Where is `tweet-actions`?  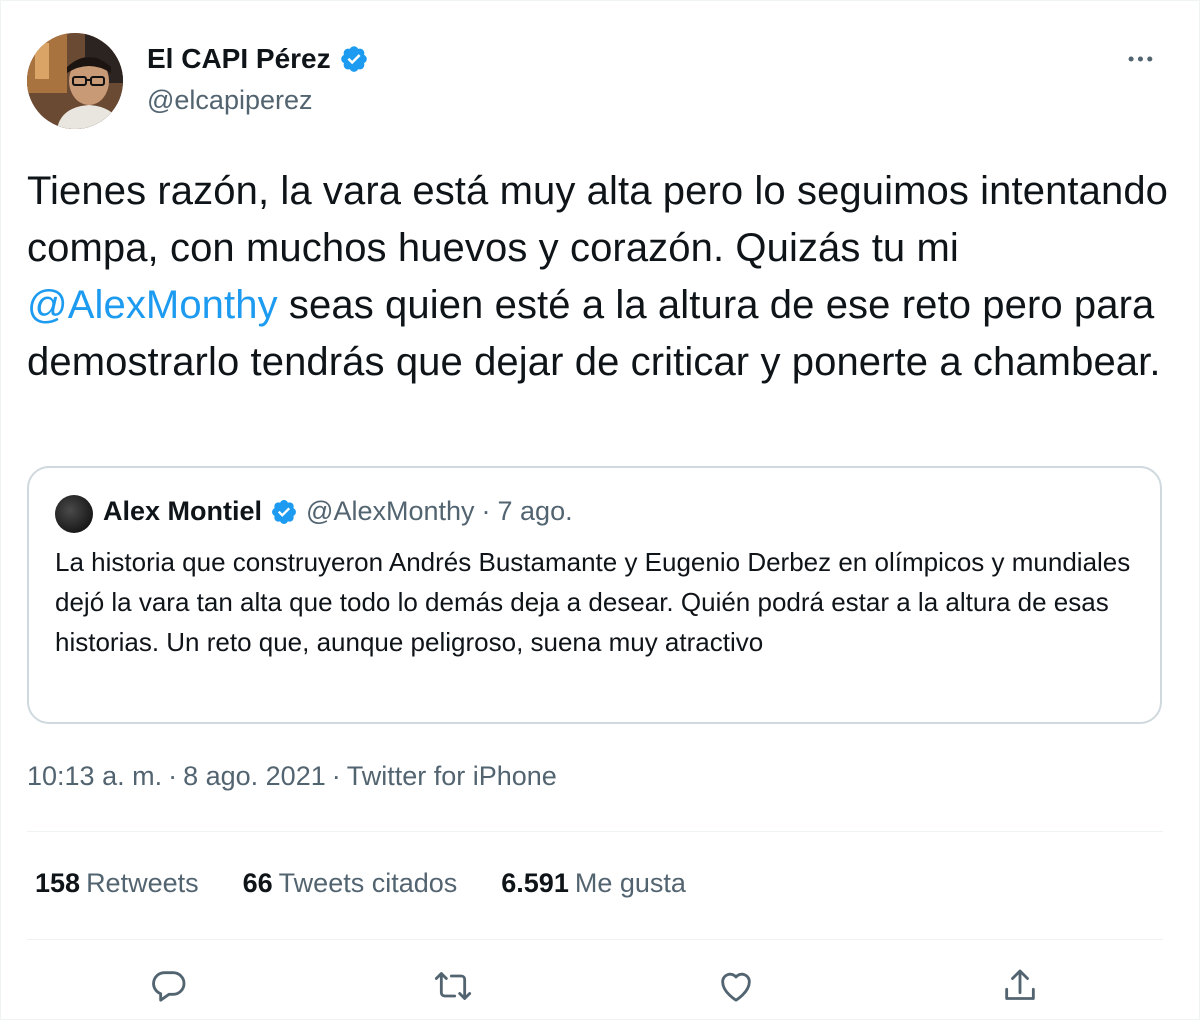
tweet-actions is located at coordinates (600, 986).